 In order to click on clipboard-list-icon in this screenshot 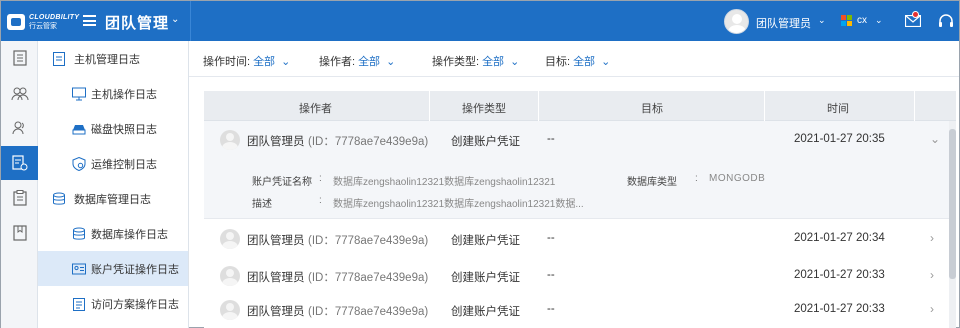, I will do `click(79, 304)`.